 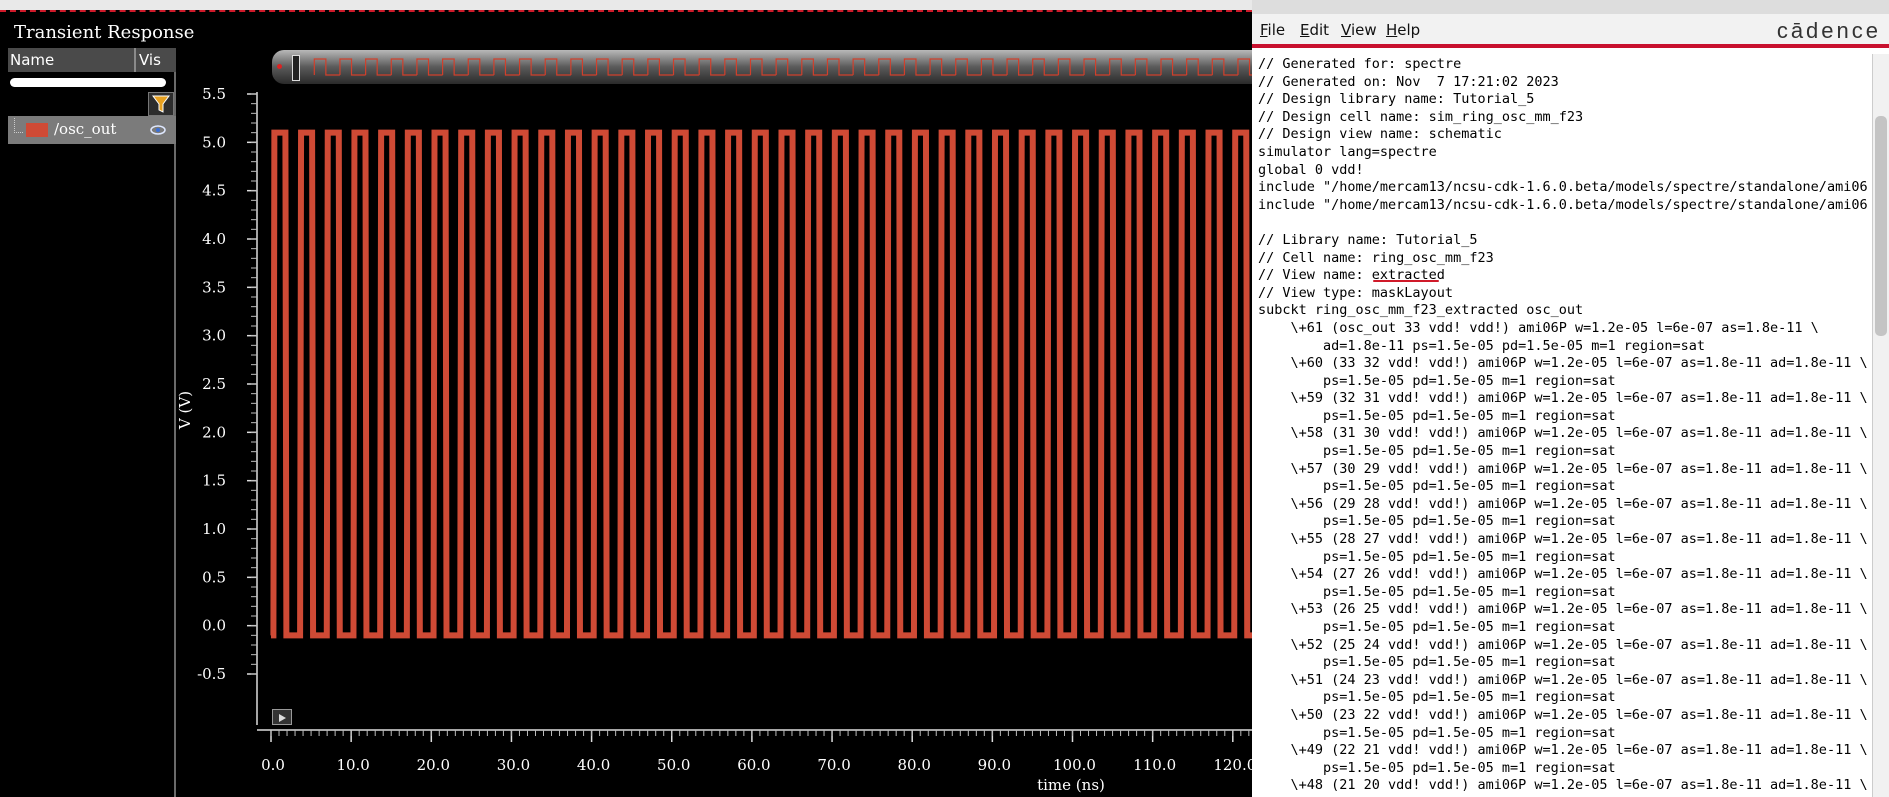 What do you see at coordinates (1570, 29) in the screenshot?
I see `menu-bar: File Edit View Help cādence` at bounding box center [1570, 29].